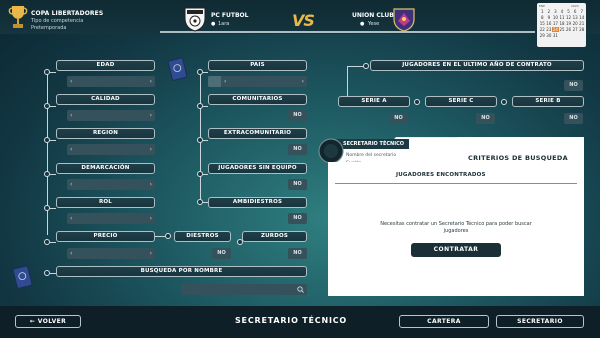 The width and height of the screenshot is (600, 338). I want to click on home-team-crest-icon, so click(195, 19).